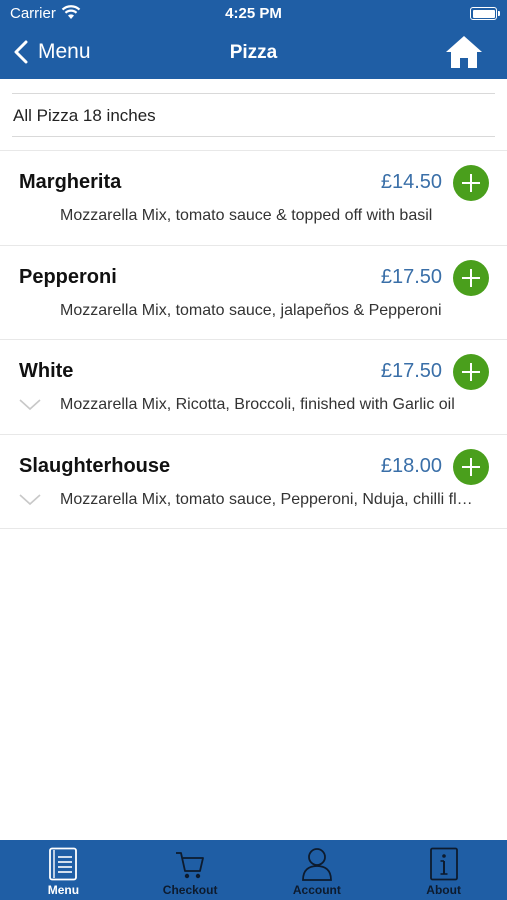  I want to click on tab-label: Menu, so click(63, 890).